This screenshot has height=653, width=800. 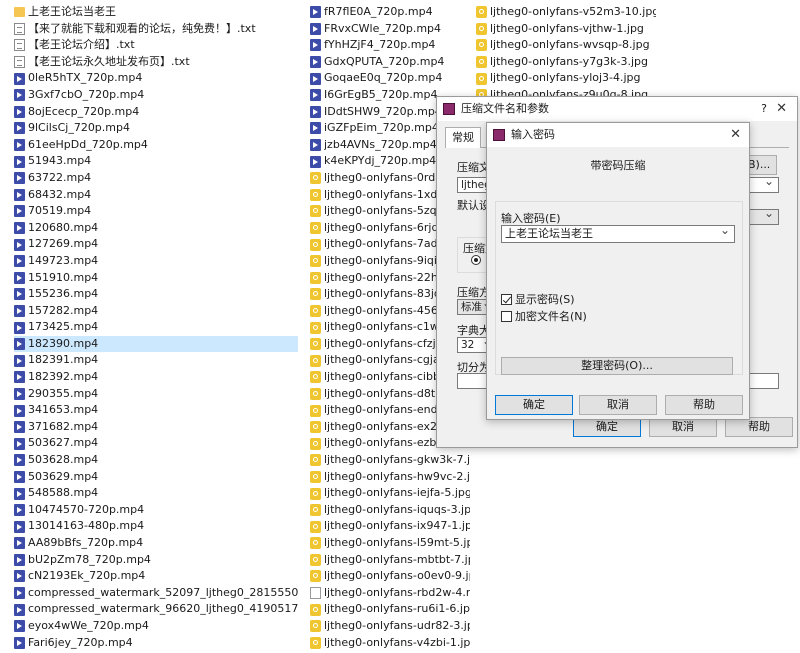 What do you see at coordinates (156, 643) in the screenshot?
I see `file-item: Fari6jey_720p.mp4` at bounding box center [156, 643].